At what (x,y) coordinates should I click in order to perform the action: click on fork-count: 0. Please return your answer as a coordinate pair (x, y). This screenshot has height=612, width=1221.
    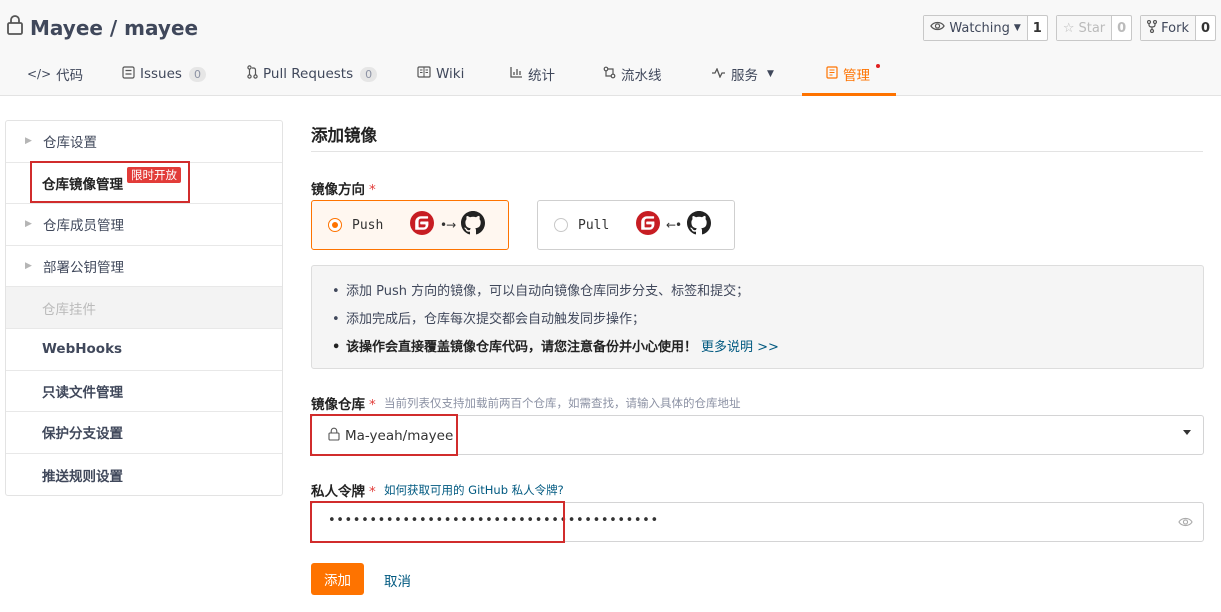
    Looking at the image, I should click on (1205, 28).